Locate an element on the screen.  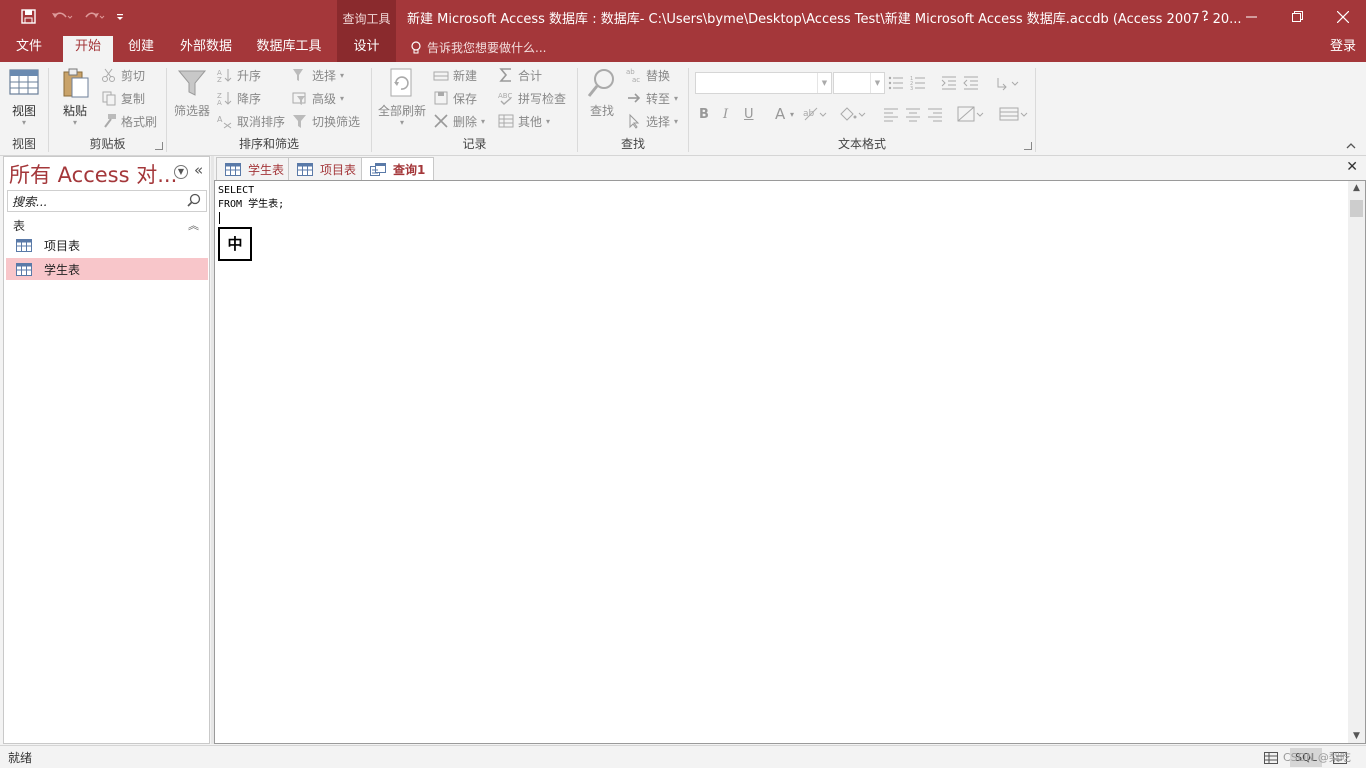
save-record-button: 保存 is located at coordinates (455, 98).